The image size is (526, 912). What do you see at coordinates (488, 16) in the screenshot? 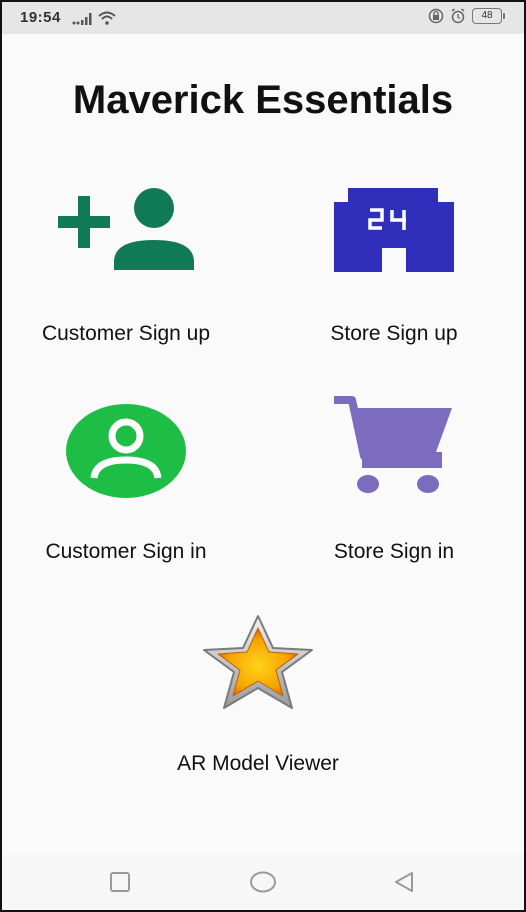
I see `battery-icon: 48` at bounding box center [488, 16].